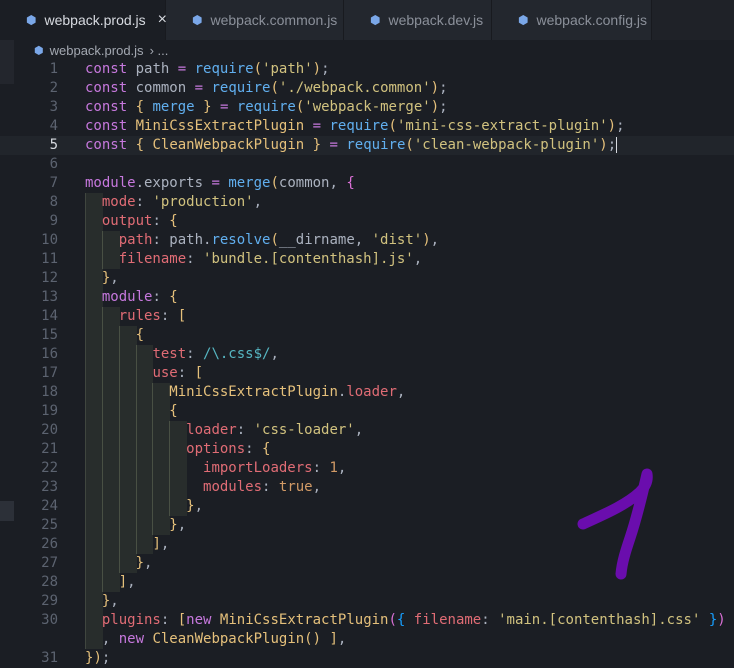 This screenshot has height=668, width=734. Describe the element at coordinates (53, 126) in the screenshot. I see `line-number: 4` at that location.